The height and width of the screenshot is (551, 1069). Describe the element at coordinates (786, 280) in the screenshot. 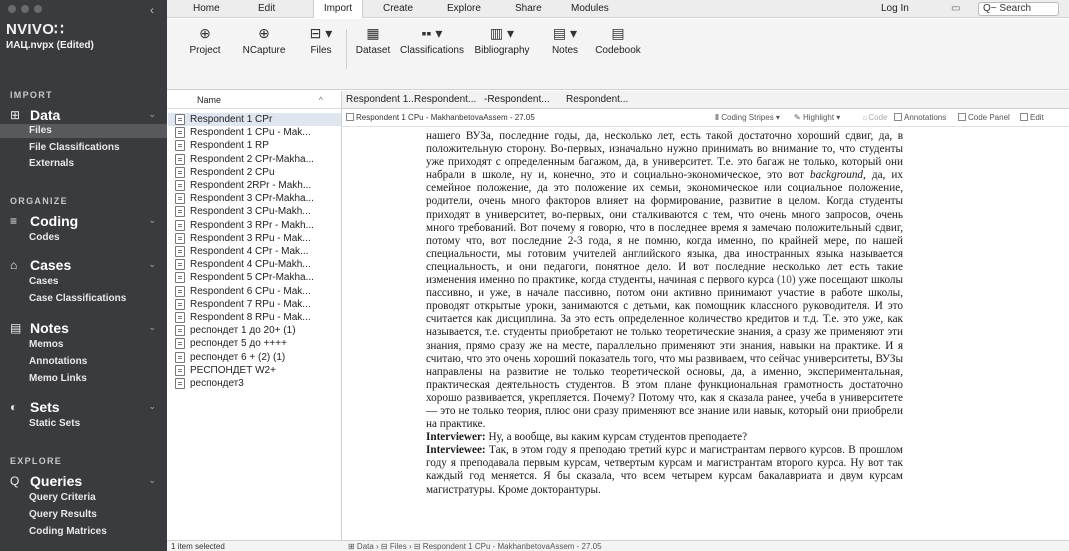

I see `reference-number: (10)` at that location.